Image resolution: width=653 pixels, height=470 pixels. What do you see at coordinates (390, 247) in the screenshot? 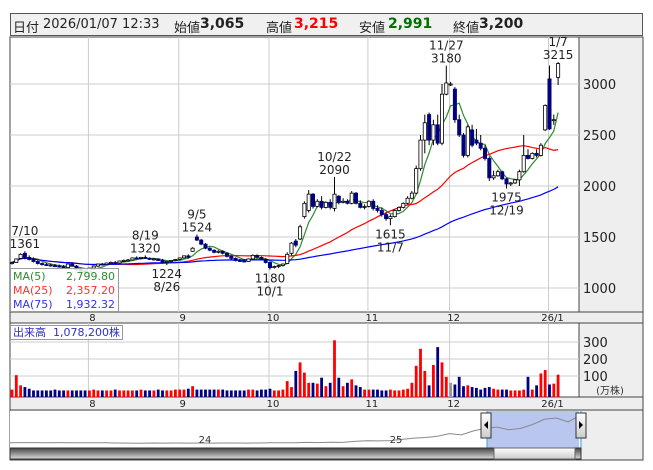
I see `annotation-date: 11/7` at bounding box center [390, 247].